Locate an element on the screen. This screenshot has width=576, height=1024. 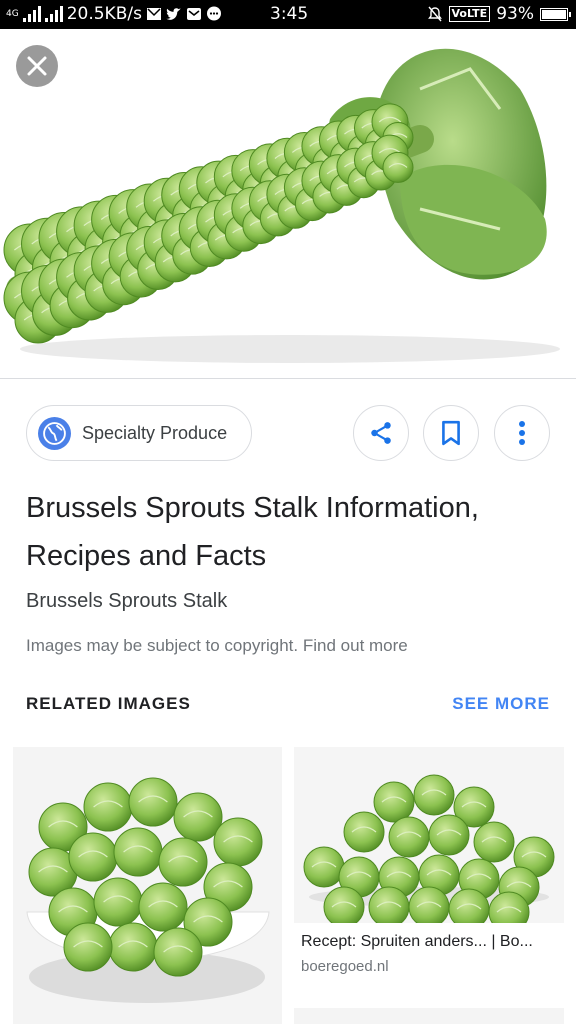
related-images-heading: RELATED IMAGES is located at coordinates (108, 703).